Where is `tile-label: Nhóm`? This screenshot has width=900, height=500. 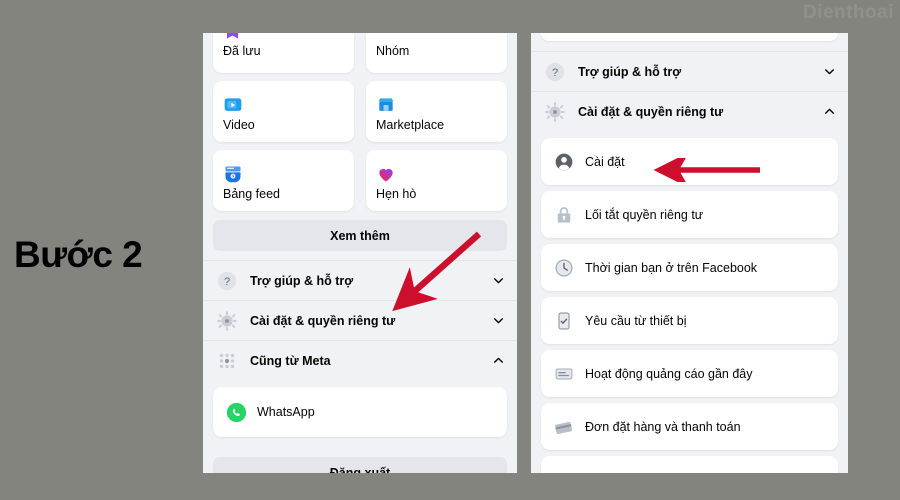 tile-label: Nhóm is located at coordinates (393, 51).